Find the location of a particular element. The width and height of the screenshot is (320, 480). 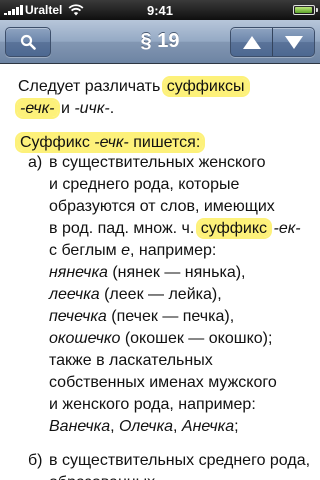

example-name: Ванечка is located at coordinates (80, 426).